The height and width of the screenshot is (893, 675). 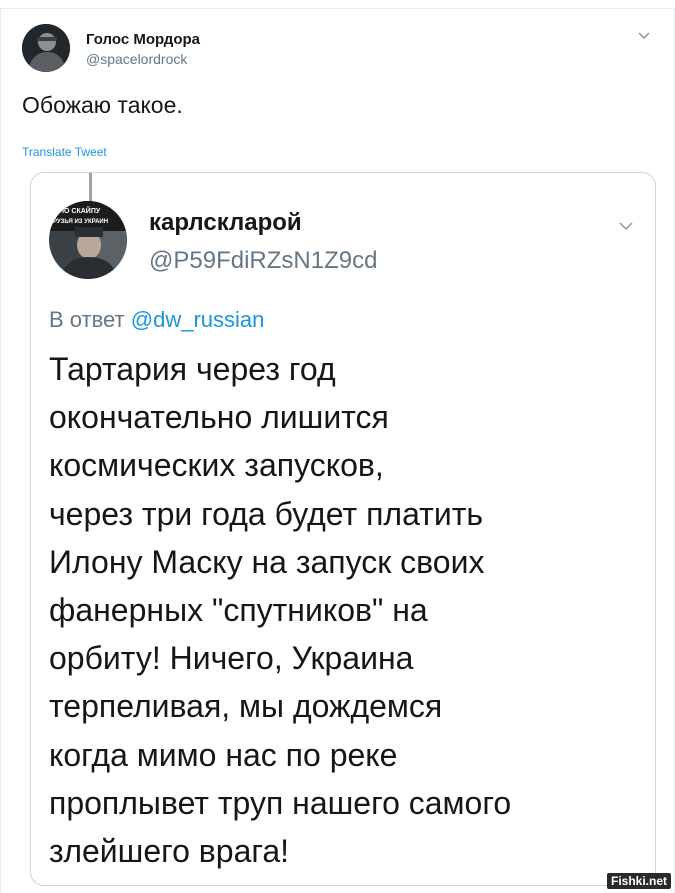 I want to click on text-line: когда мимо нас по реке, so click(x=223, y=754).